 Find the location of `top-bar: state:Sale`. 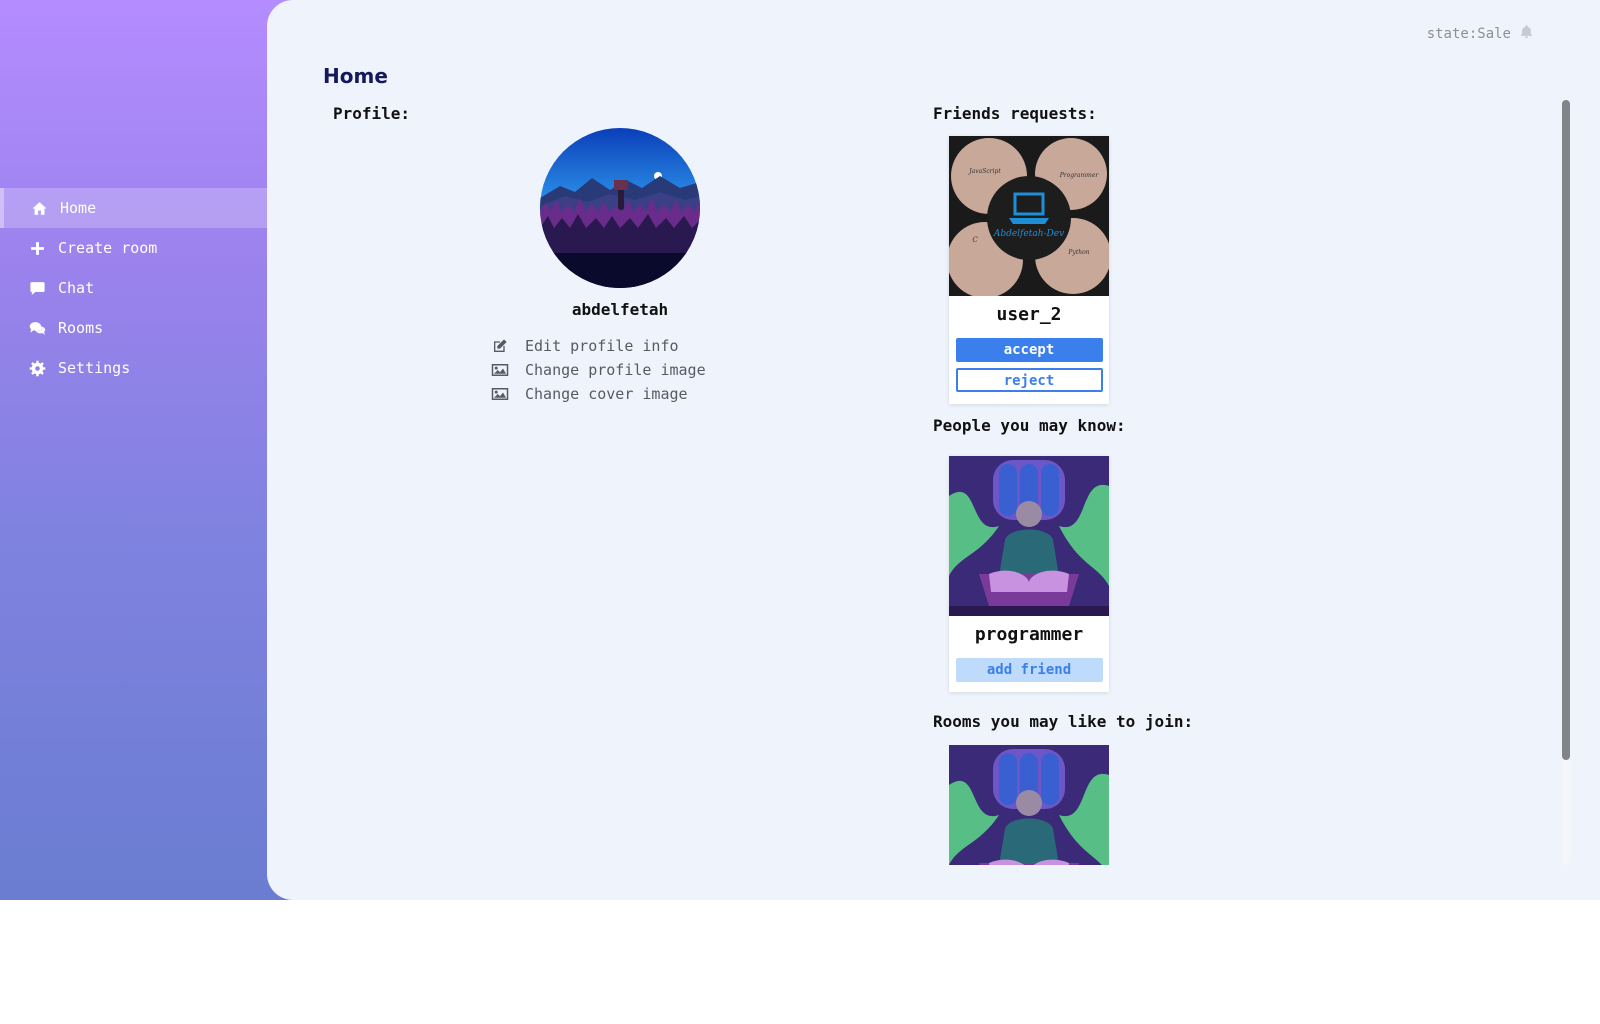

top-bar: state:Sale is located at coordinates (1480, 33).